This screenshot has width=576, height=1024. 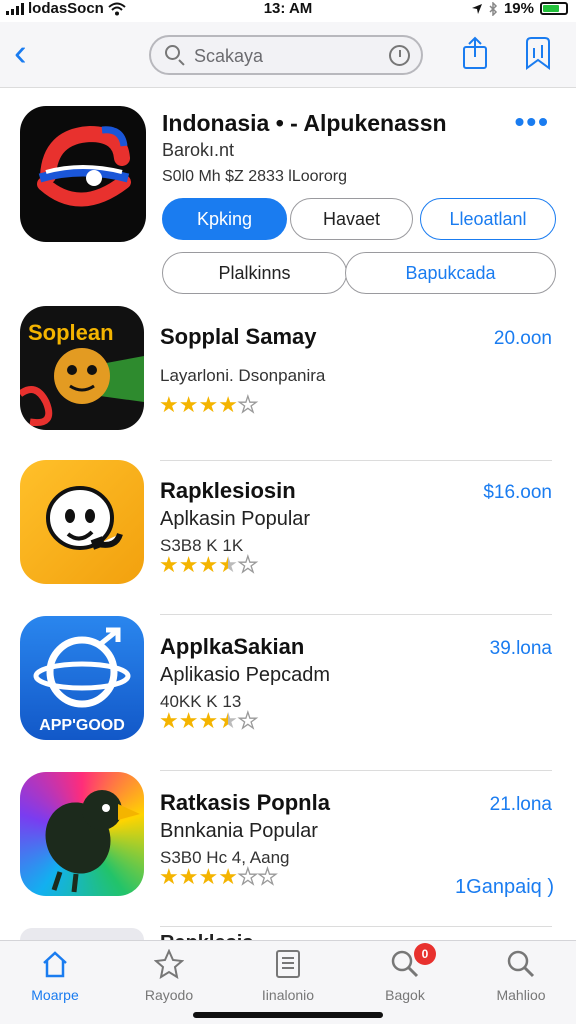 What do you see at coordinates (82, 678) in the screenshot?
I see `globe-arrow-icon: APP'GOOD` at bounding box center [82, 678].